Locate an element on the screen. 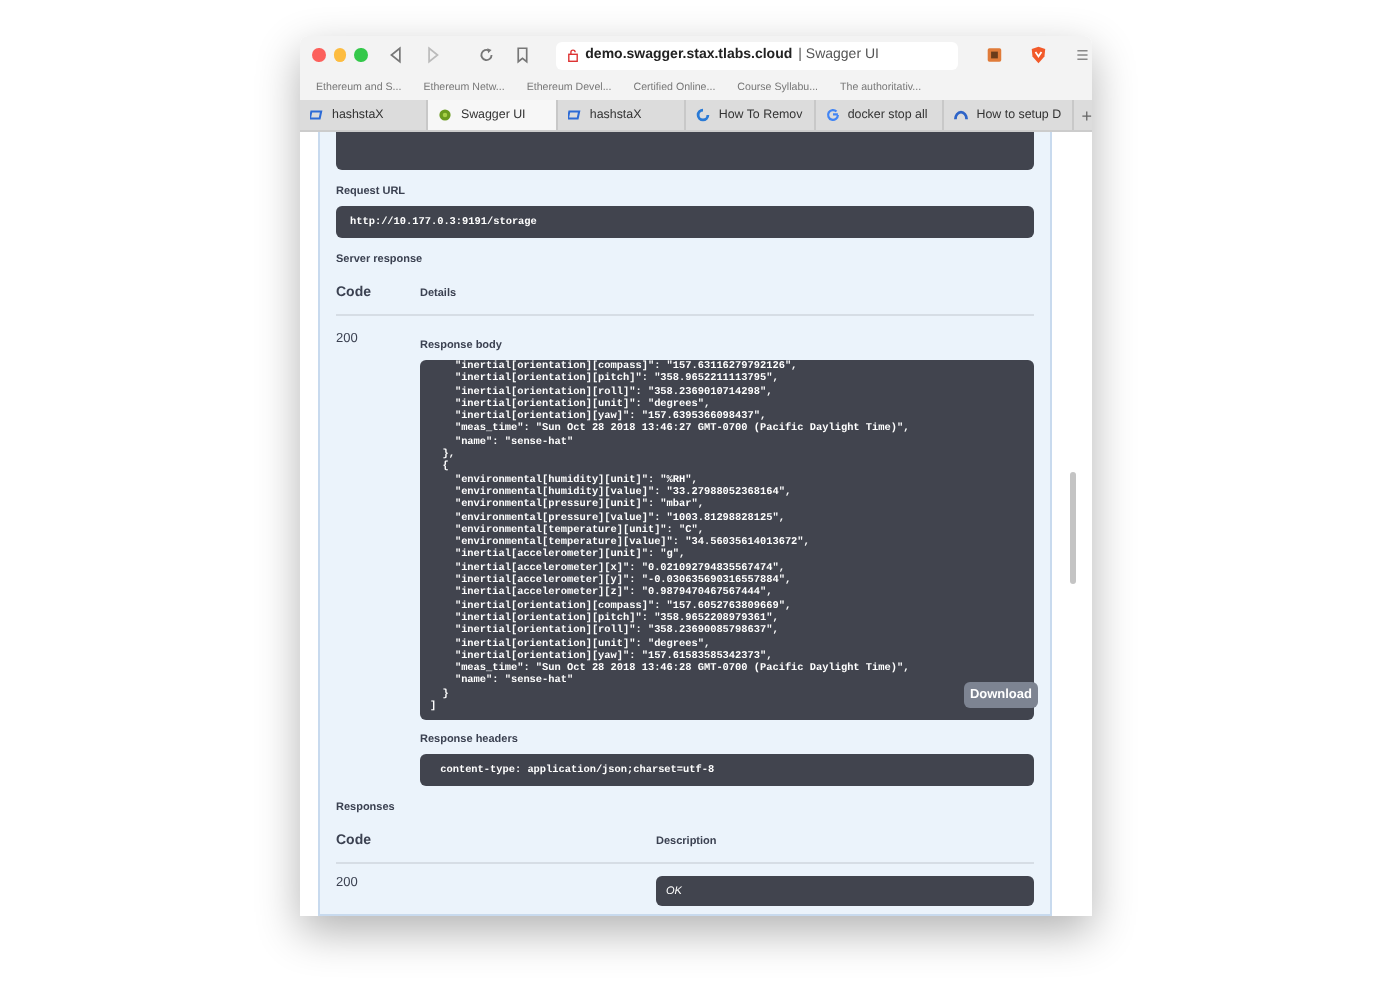 The image size is (1390, 988). close-icon is located at coordinates (319, 55).